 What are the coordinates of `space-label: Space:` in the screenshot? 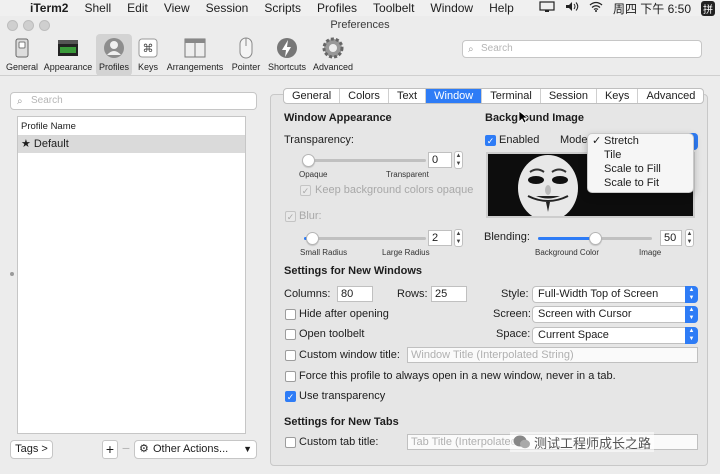 It's located at (513, 334).